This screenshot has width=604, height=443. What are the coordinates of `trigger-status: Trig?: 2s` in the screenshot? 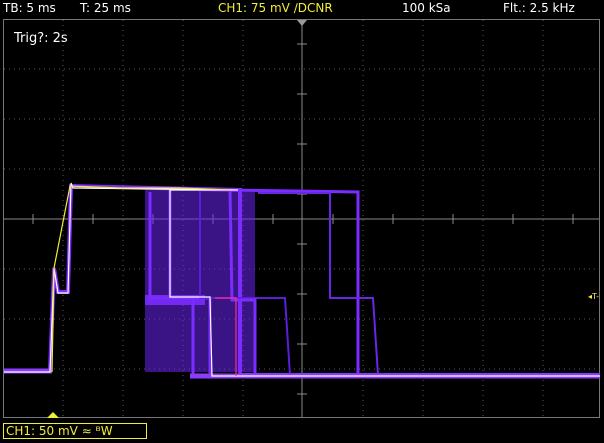 It's located at (41, 38).